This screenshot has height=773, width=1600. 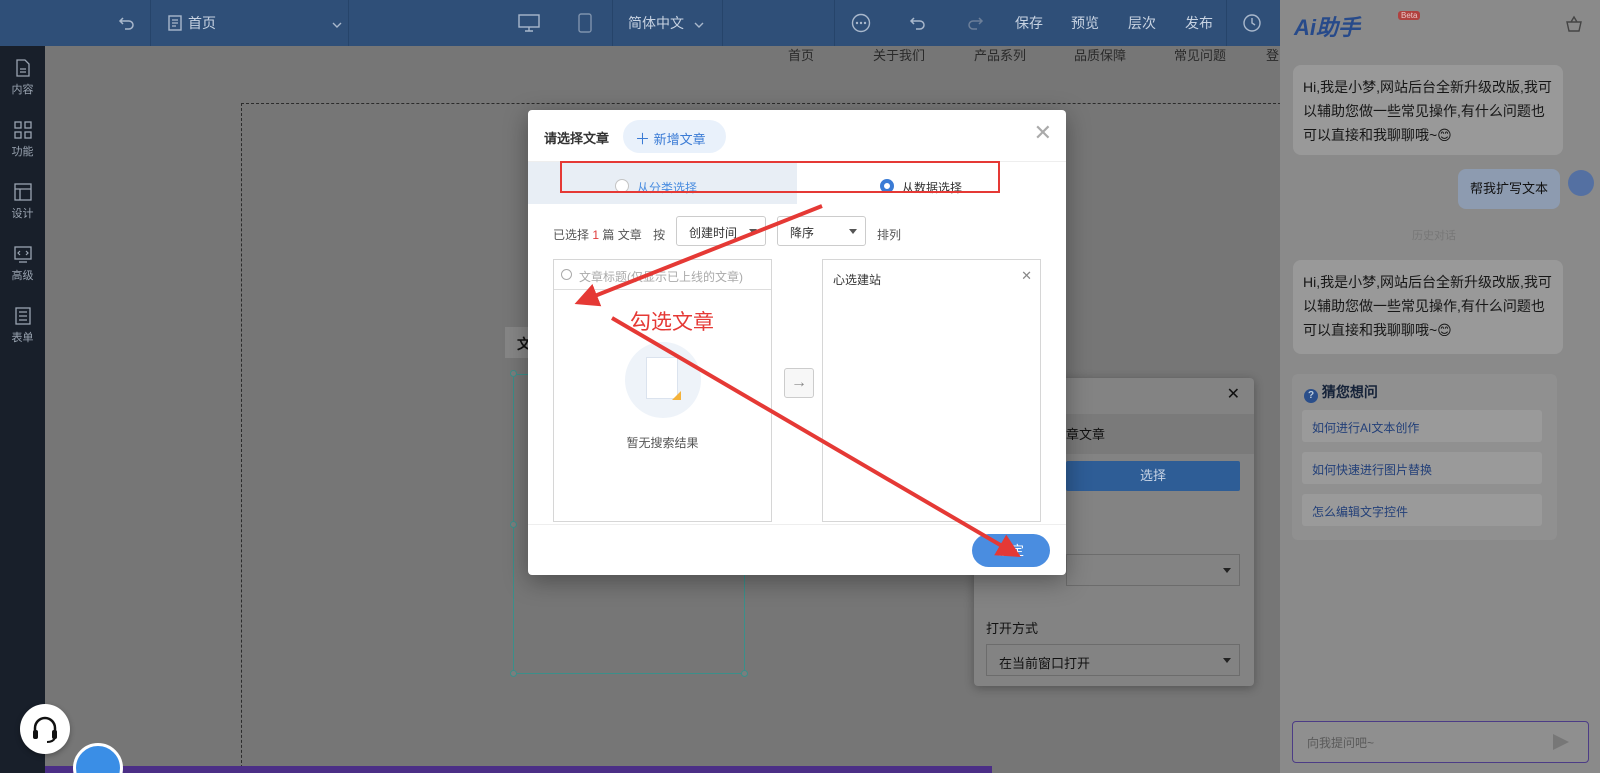 What do you see at coordinates (1029, 23) in the screenshot?
I see `save-button: 保存` at bounding box center [1029, 23].